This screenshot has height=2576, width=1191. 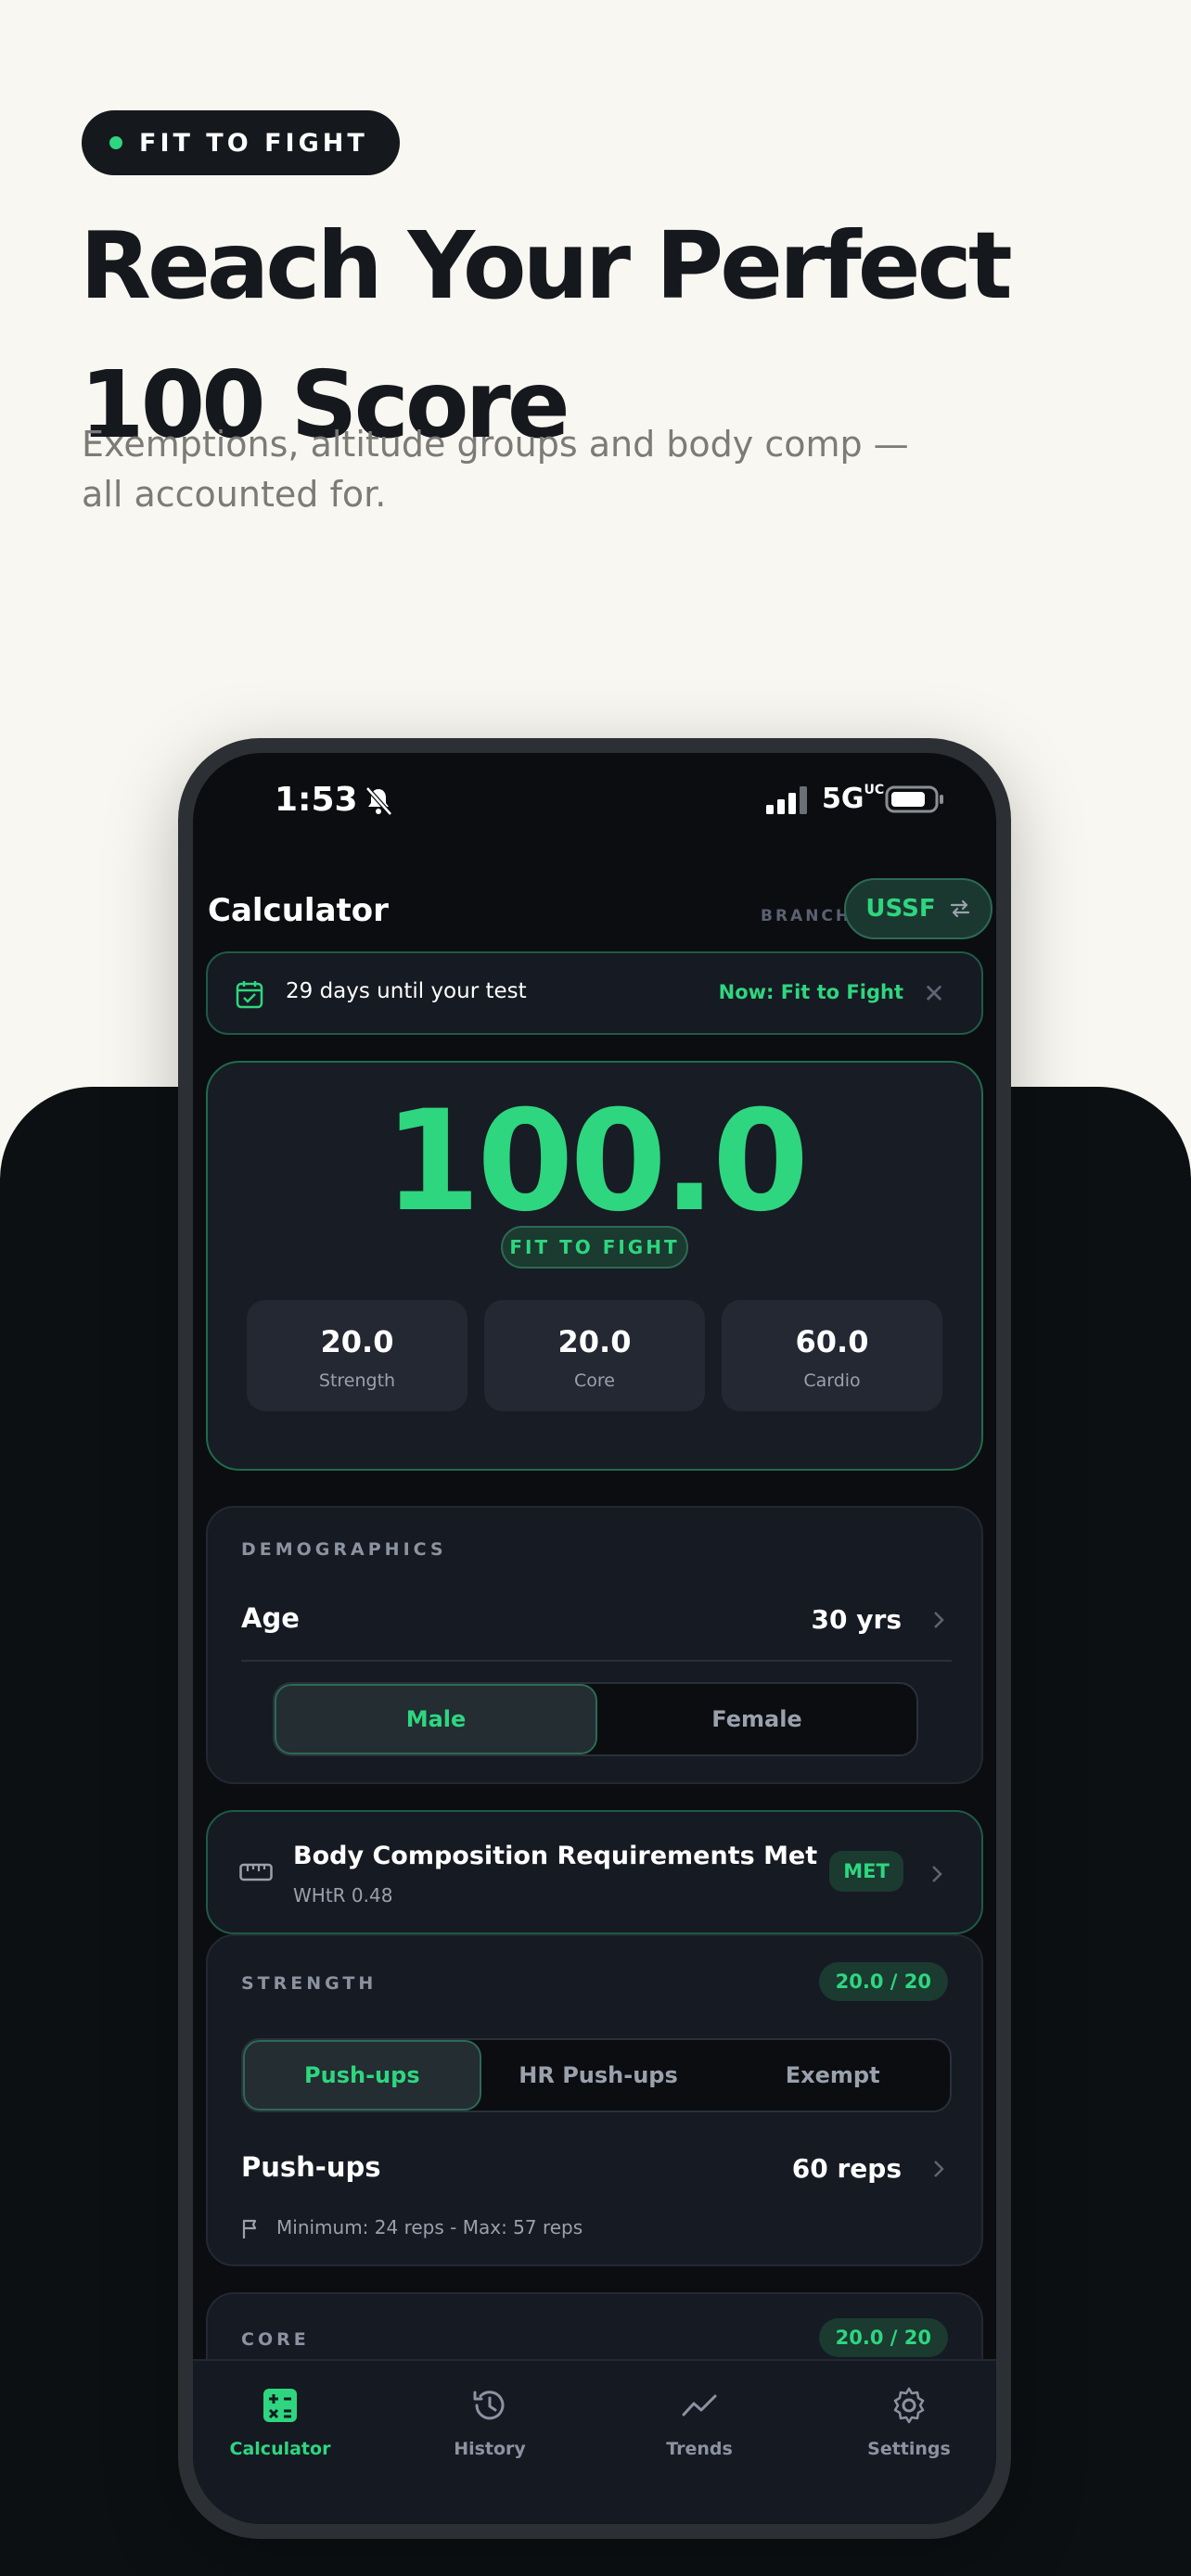 What do you see at coordinates (489, 2422) in the screenshot?
I see `tab-history: History` at bounding box center [489, 2422].